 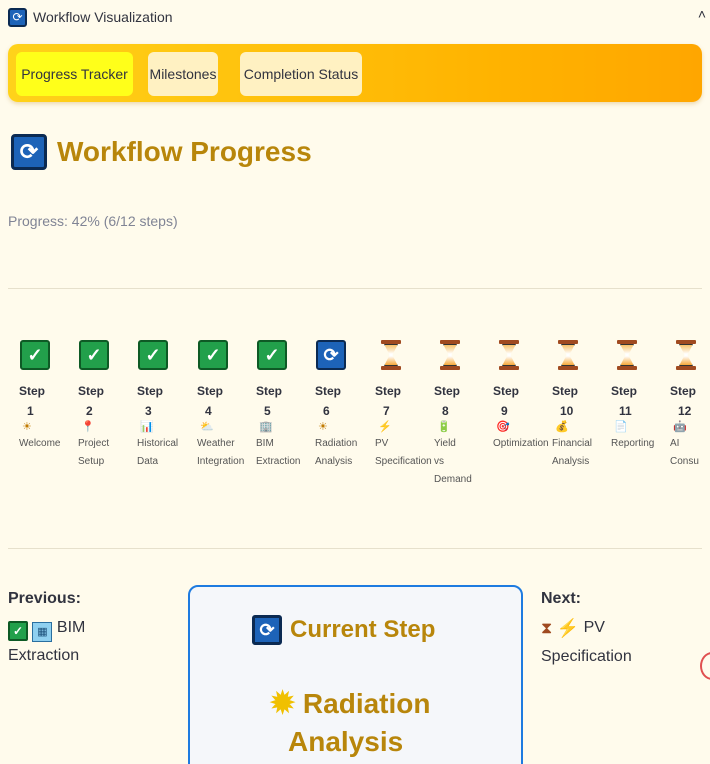 I want to click on step-label-line: Yield, so click(x=445, y=443).